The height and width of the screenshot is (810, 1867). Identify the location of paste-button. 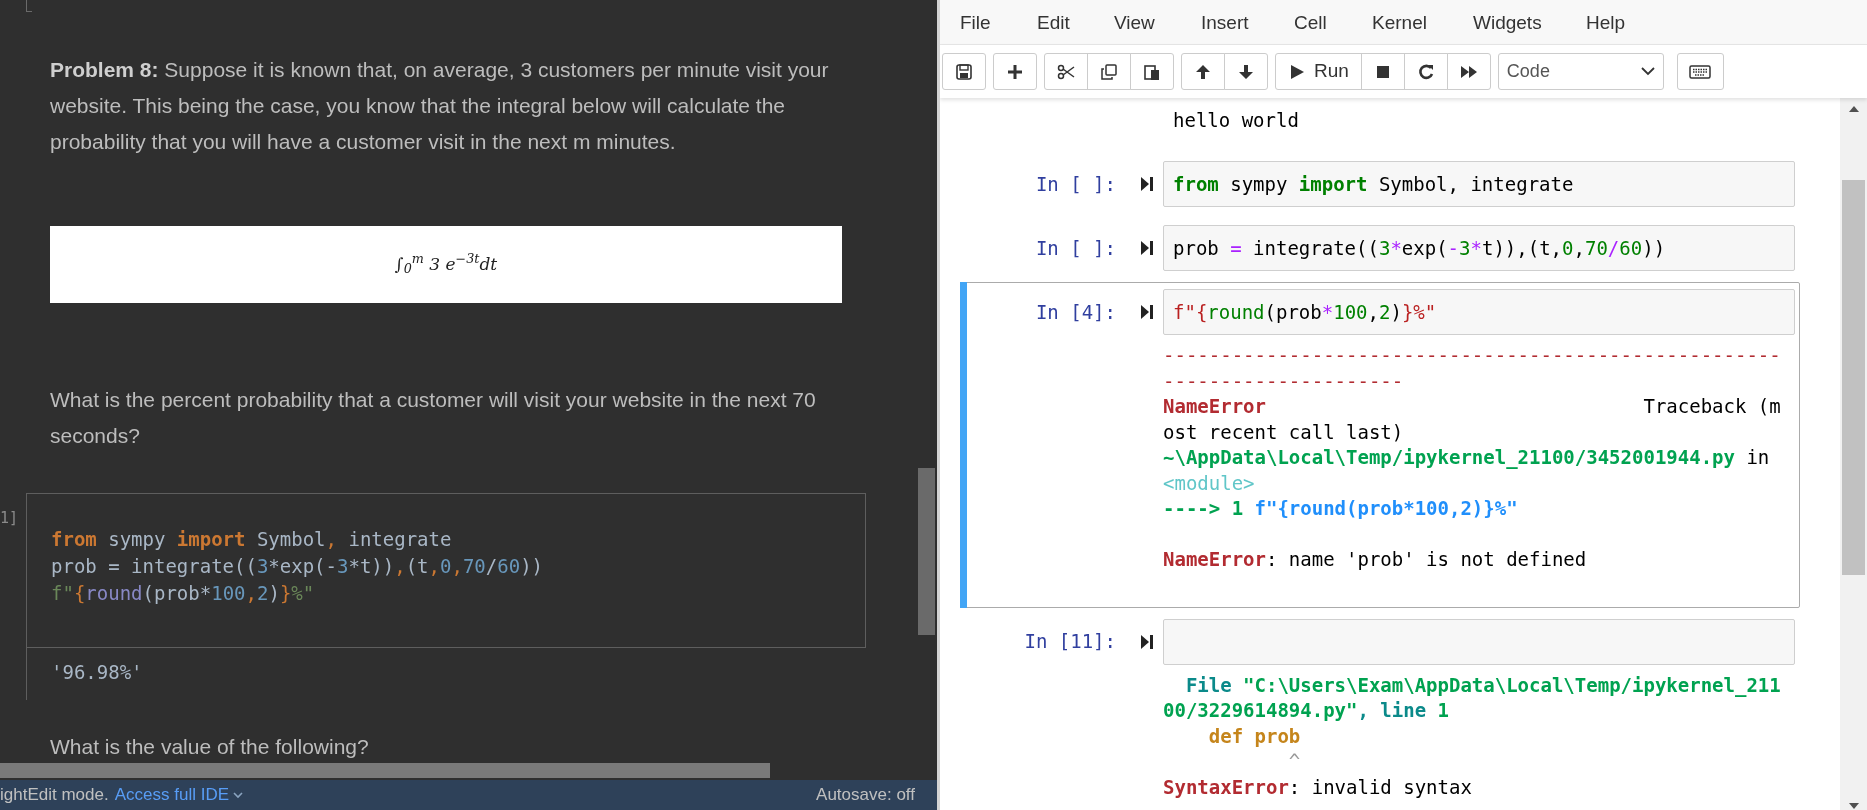
(1152, 71).